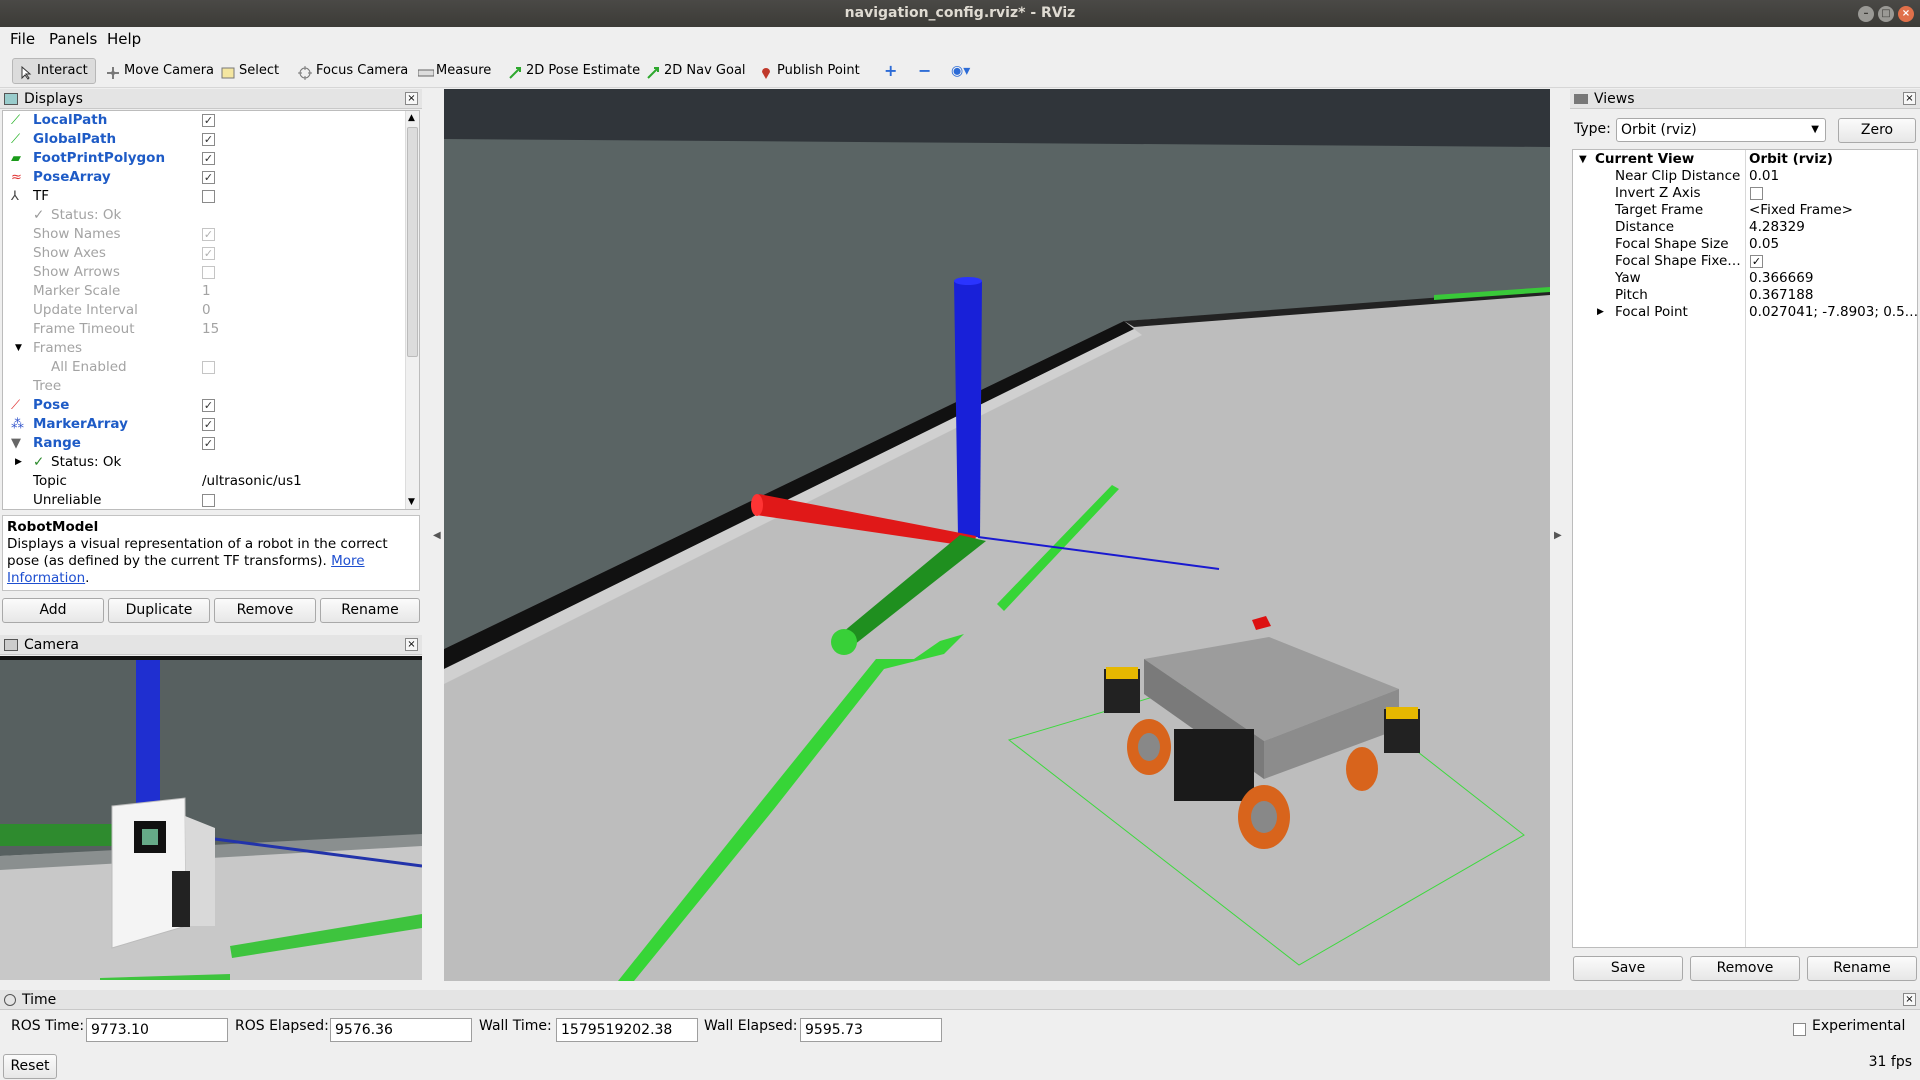  I want to click on display-row: ▼ Frames, so click(203, 348).